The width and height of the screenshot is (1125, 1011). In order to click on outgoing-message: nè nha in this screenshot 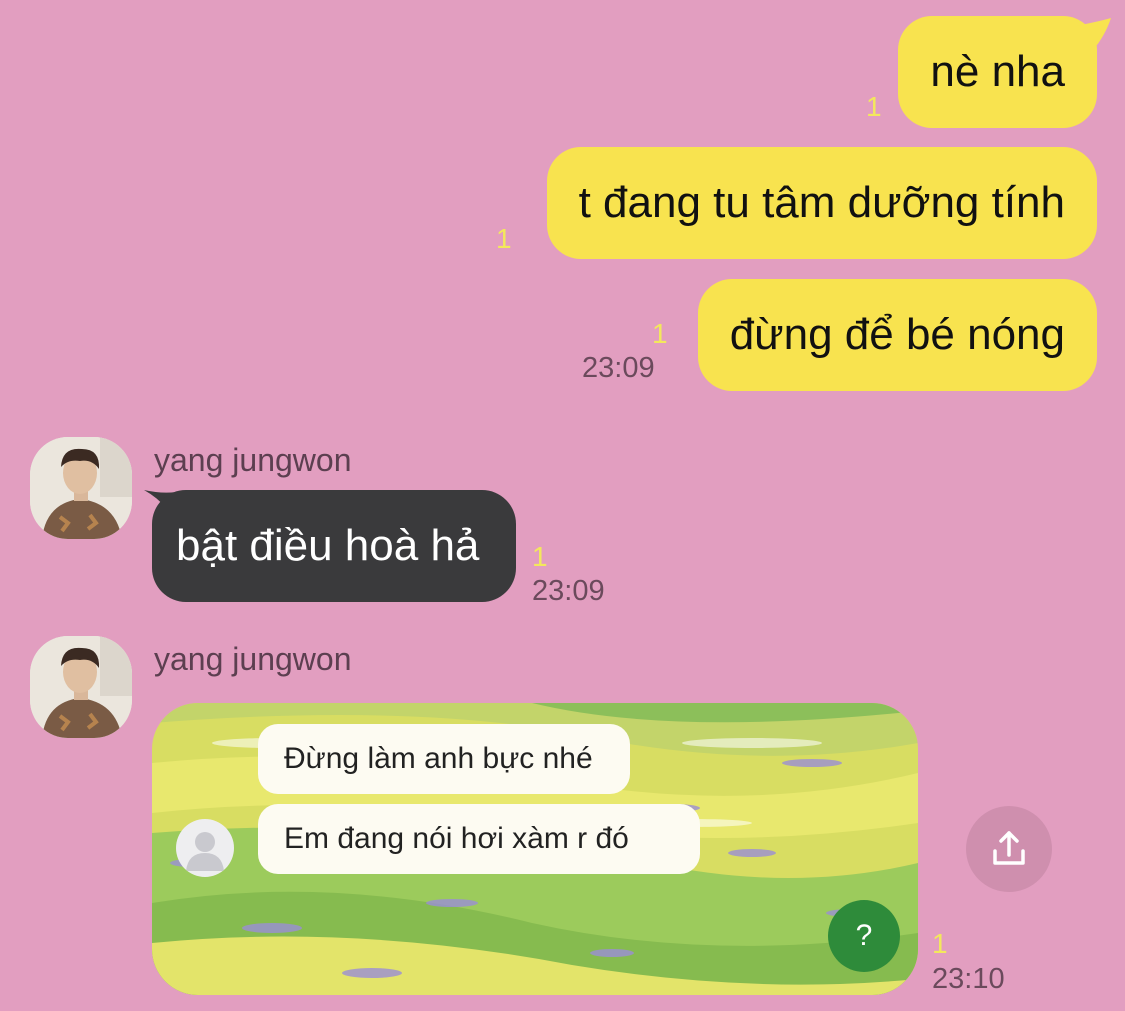, I will do `click(997, 72)`.